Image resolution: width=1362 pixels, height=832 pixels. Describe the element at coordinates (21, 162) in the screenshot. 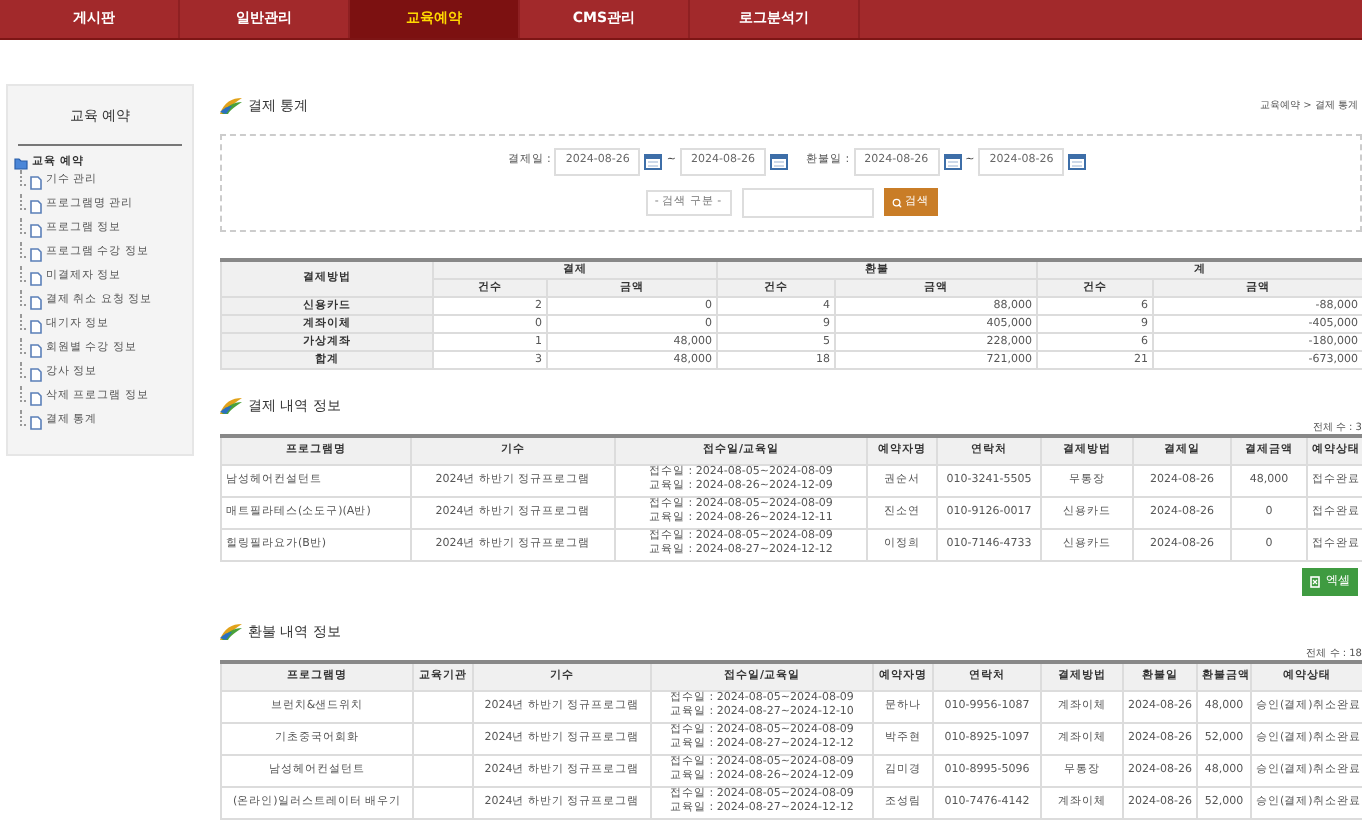

I see `folder-icon` at that location.